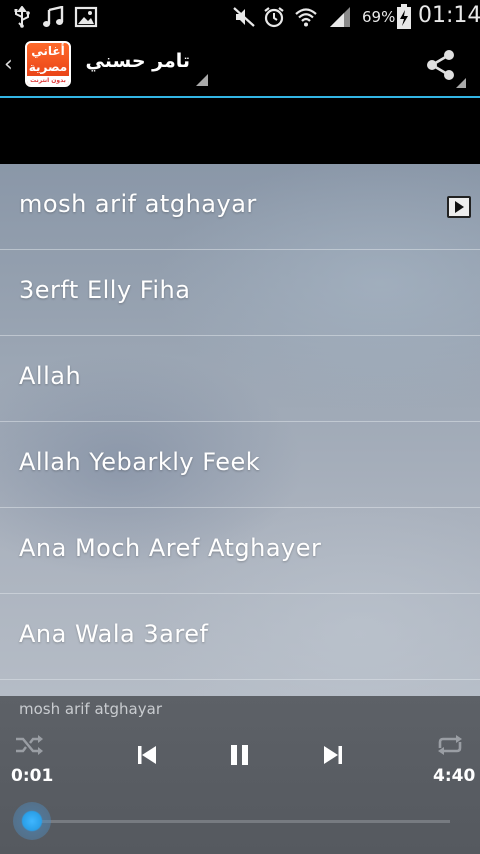  What do you see at coordinates (379, 17) in the screenshot?
I see `battery-percent: 69%` at bounding box center [379, 17].